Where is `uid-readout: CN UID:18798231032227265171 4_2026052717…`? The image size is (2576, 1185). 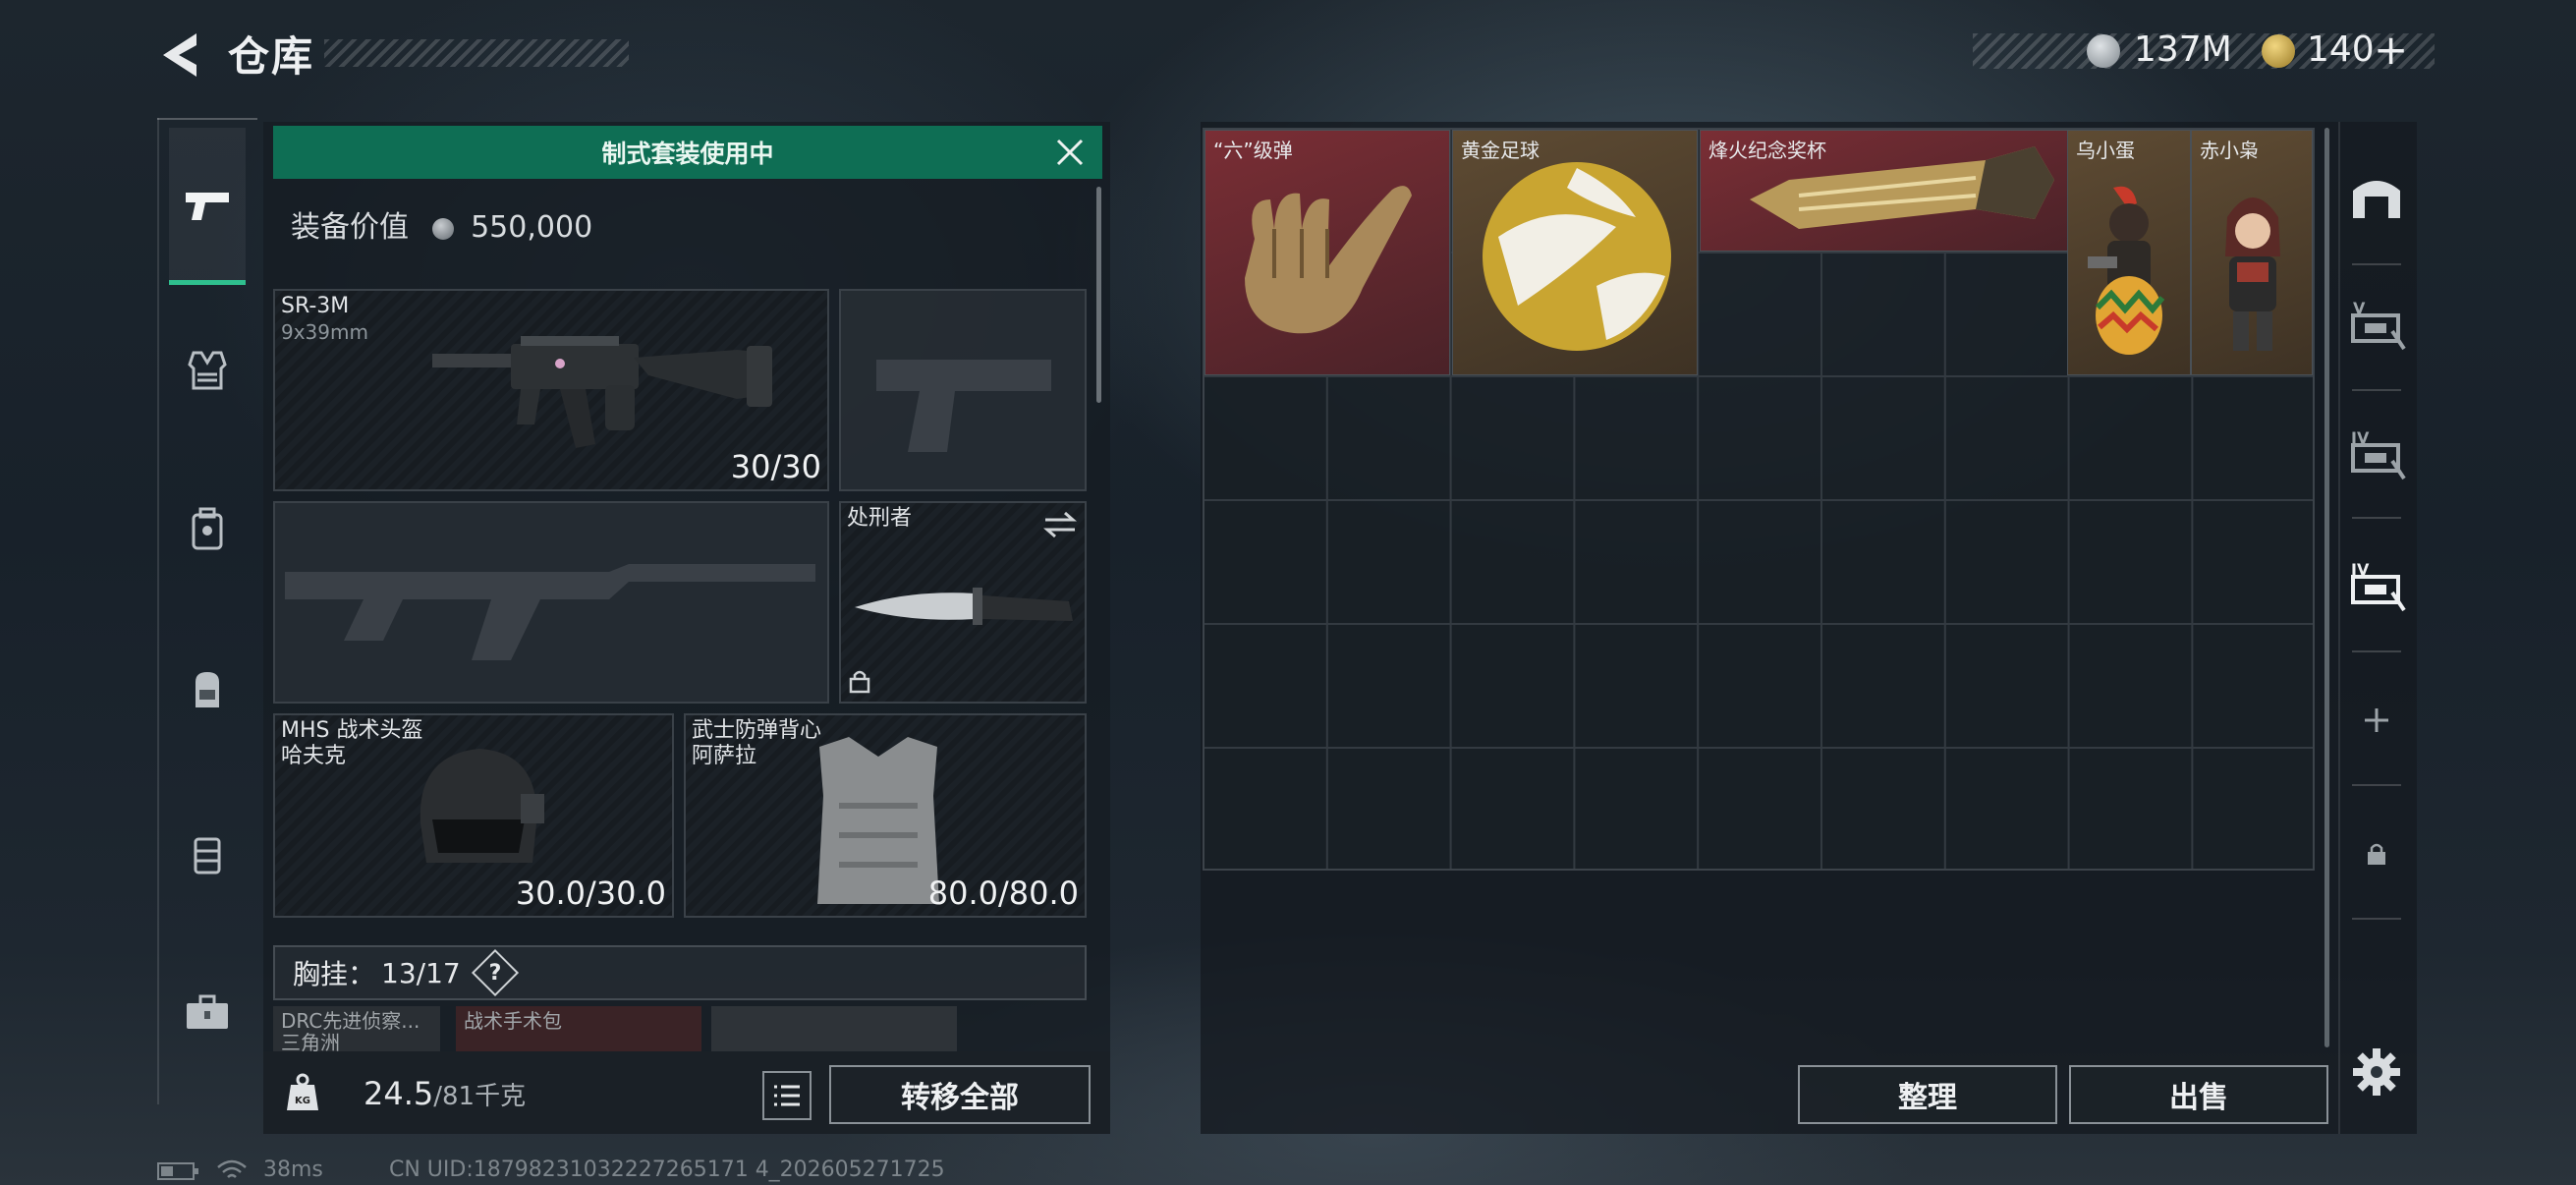
uid-readout: CN UID:18798231032227265171 4_2026052717… is located at coordinates (667, 1169).